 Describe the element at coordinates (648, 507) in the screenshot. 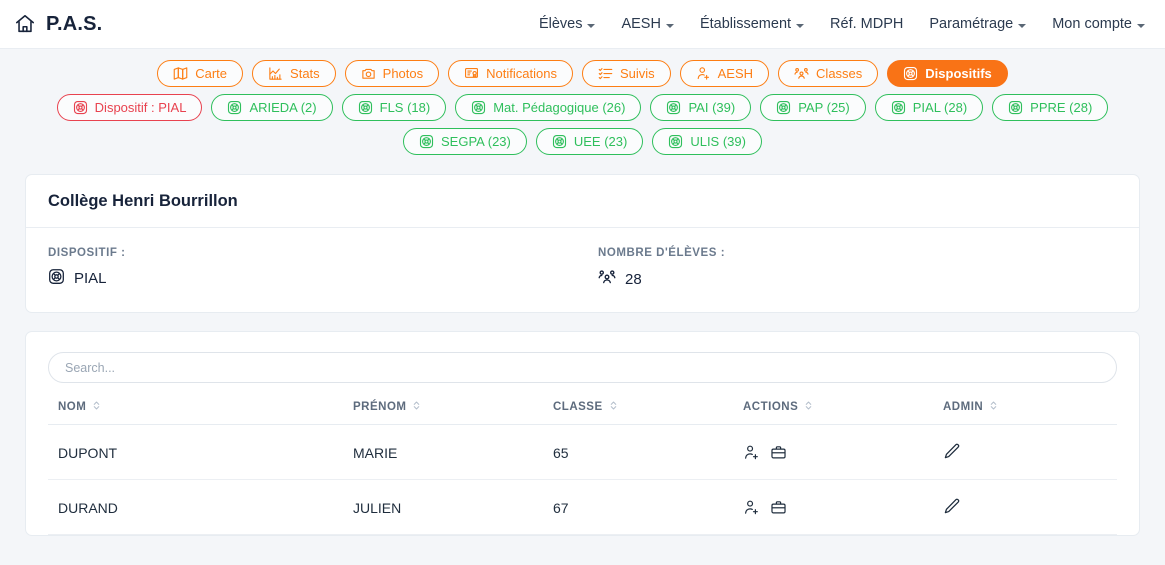

I see `cell-classe: 67` at that location.